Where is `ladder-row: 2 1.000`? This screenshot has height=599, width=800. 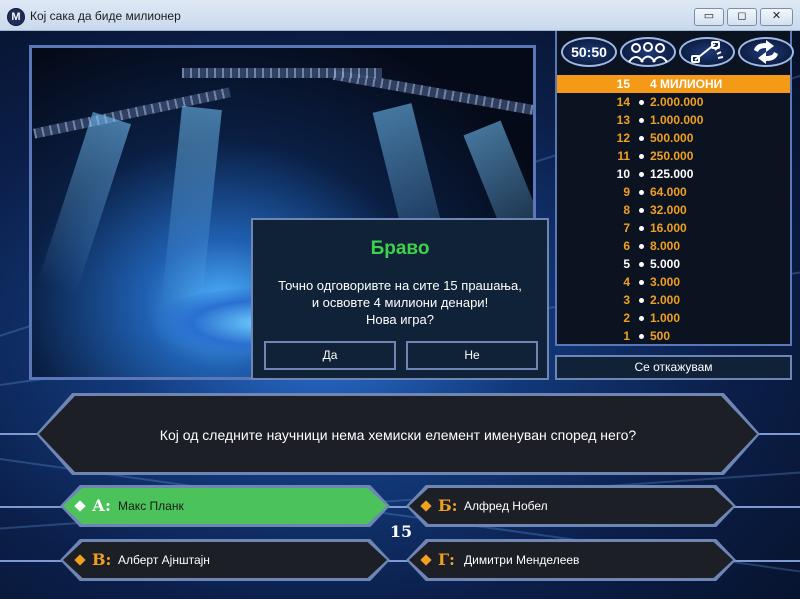
ladder-row: 2 1.000 is located at coordinates (673, 318).